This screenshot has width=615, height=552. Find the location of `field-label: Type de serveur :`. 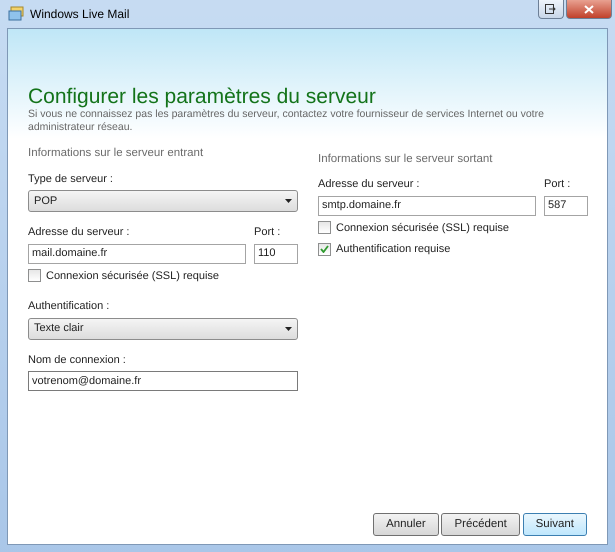

field-label: Type de serveur : is located at coordinates (71, 179).